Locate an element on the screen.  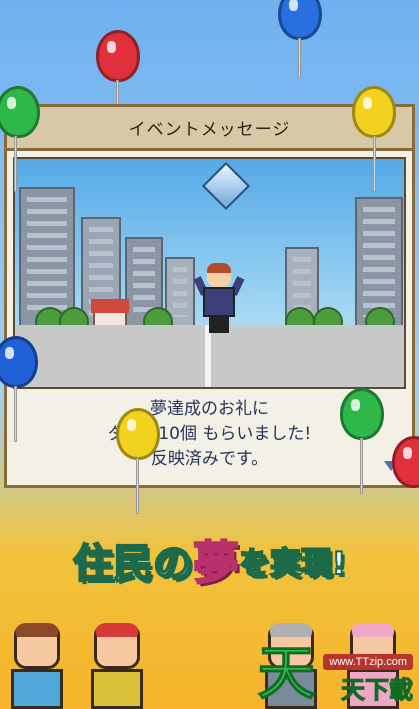
balloon-red is located at coordinates (118, 56).